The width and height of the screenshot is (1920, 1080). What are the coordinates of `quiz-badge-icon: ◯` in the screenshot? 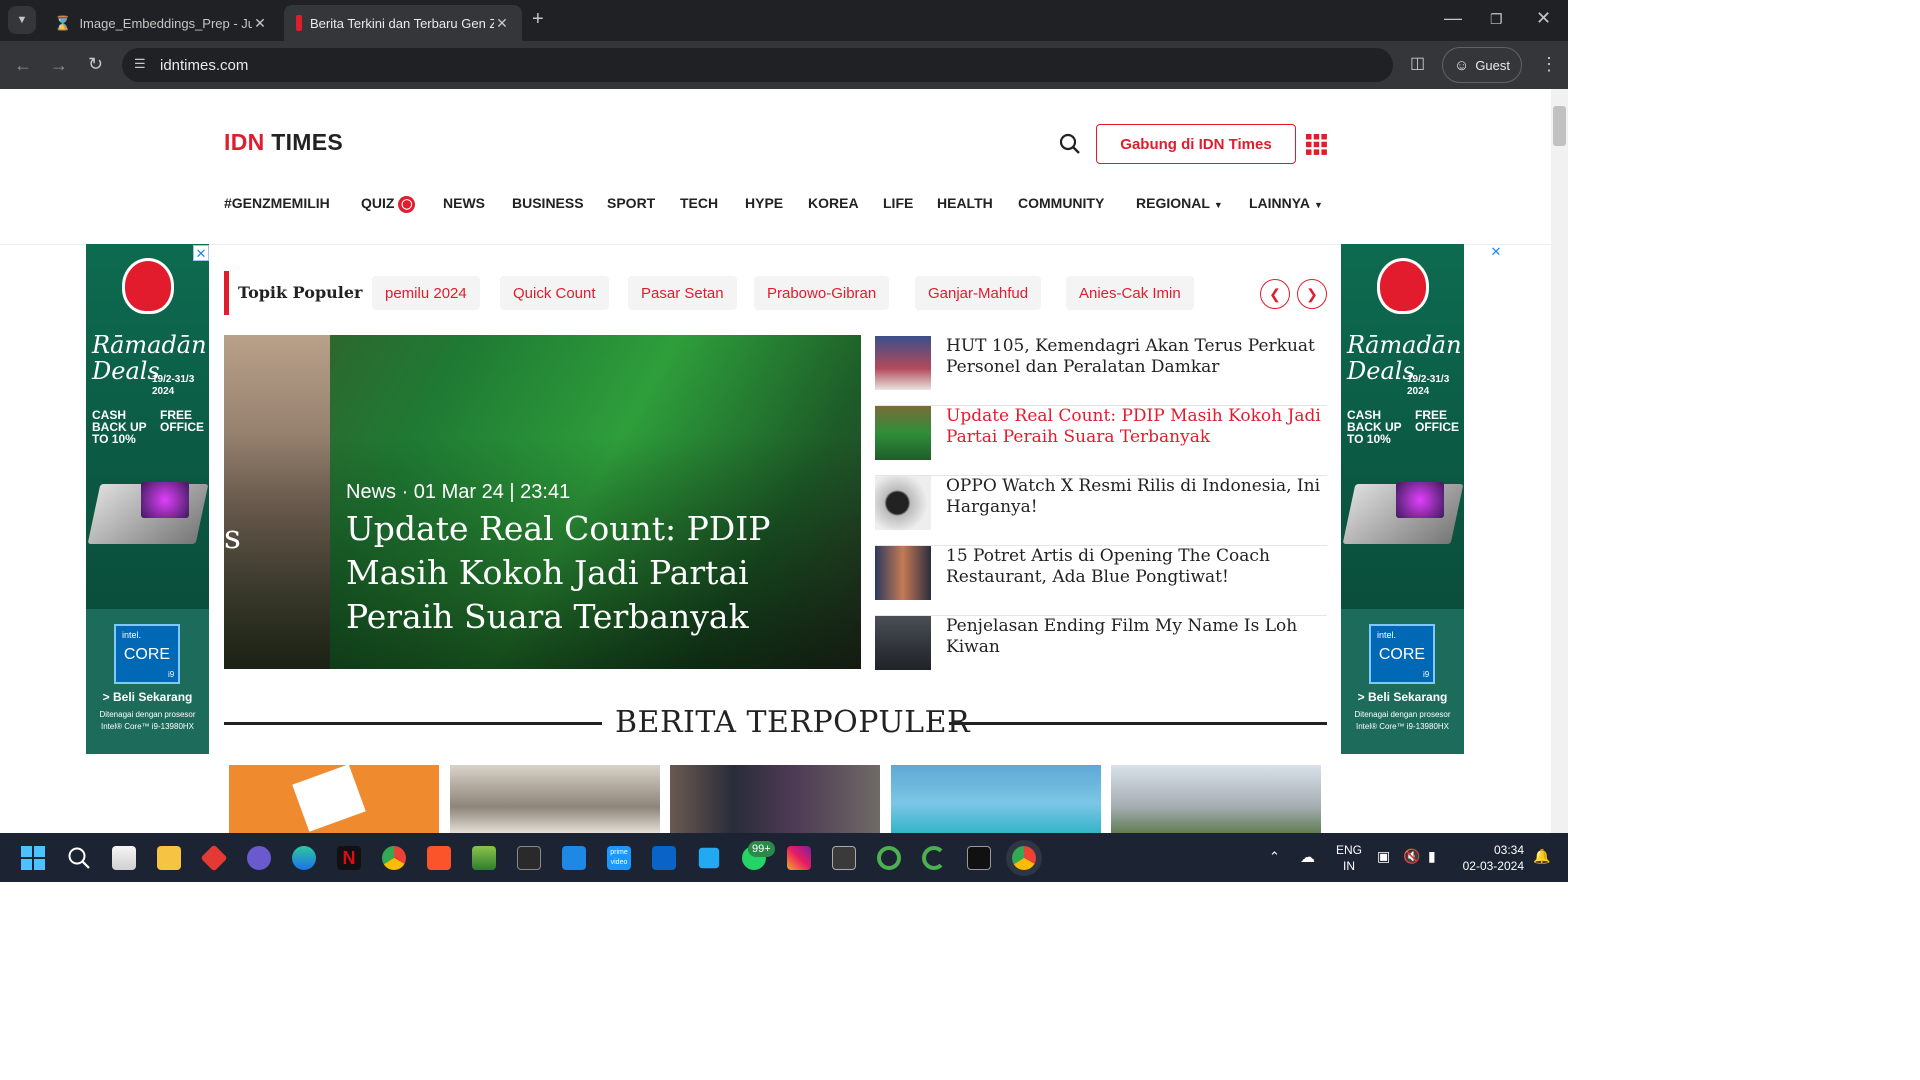 It's located at (407, 204).